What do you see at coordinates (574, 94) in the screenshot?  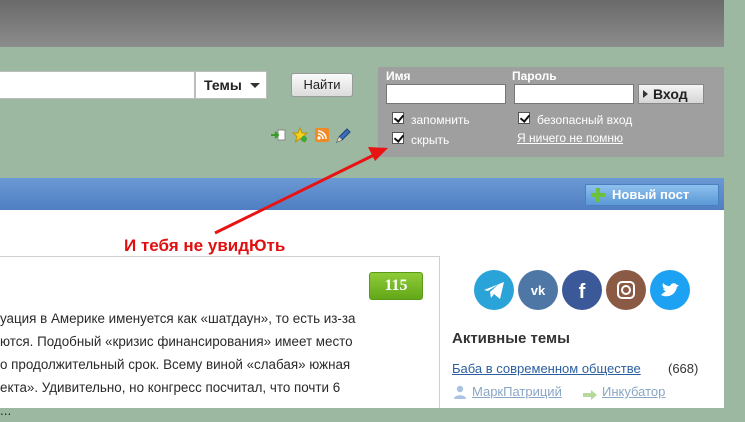 I see `password-field` at bounding box center [574, 94].